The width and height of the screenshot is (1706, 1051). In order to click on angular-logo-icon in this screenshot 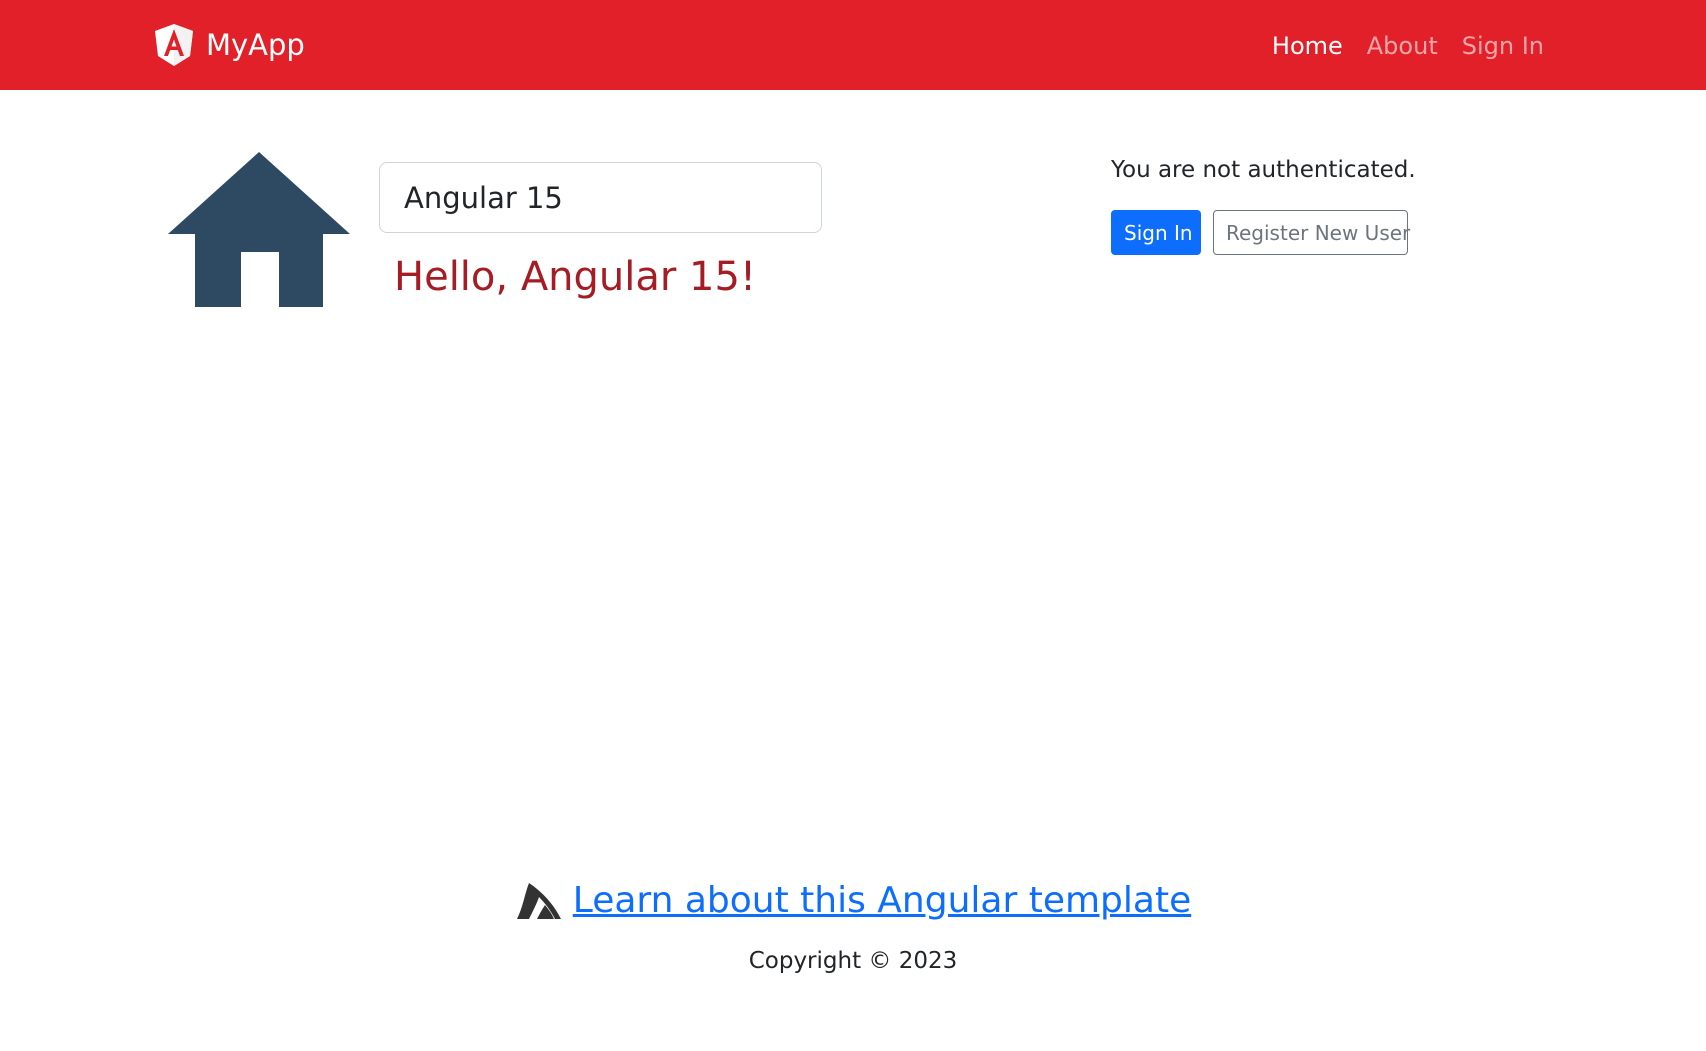, I will do `click(174, 45)`.